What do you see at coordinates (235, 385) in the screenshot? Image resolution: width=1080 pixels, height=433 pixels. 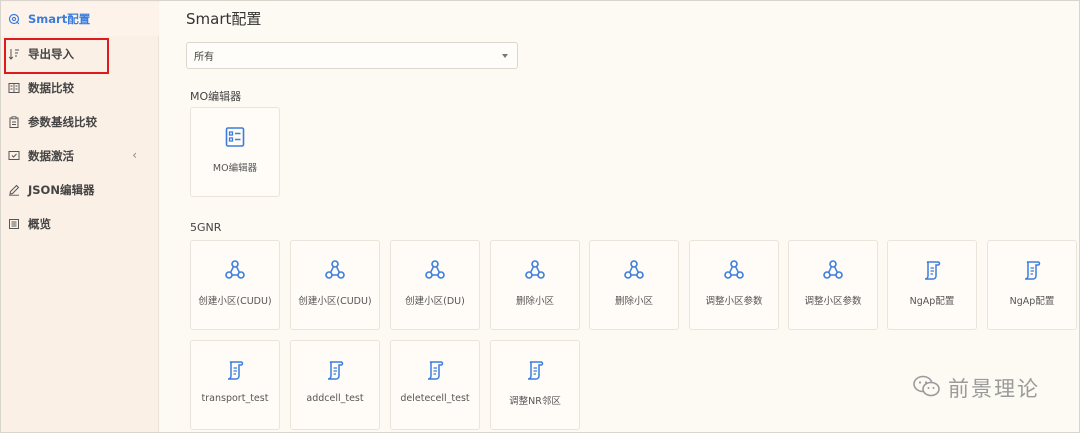 I see `card-transport-test: transport_test` at bounding box center [235, 385].